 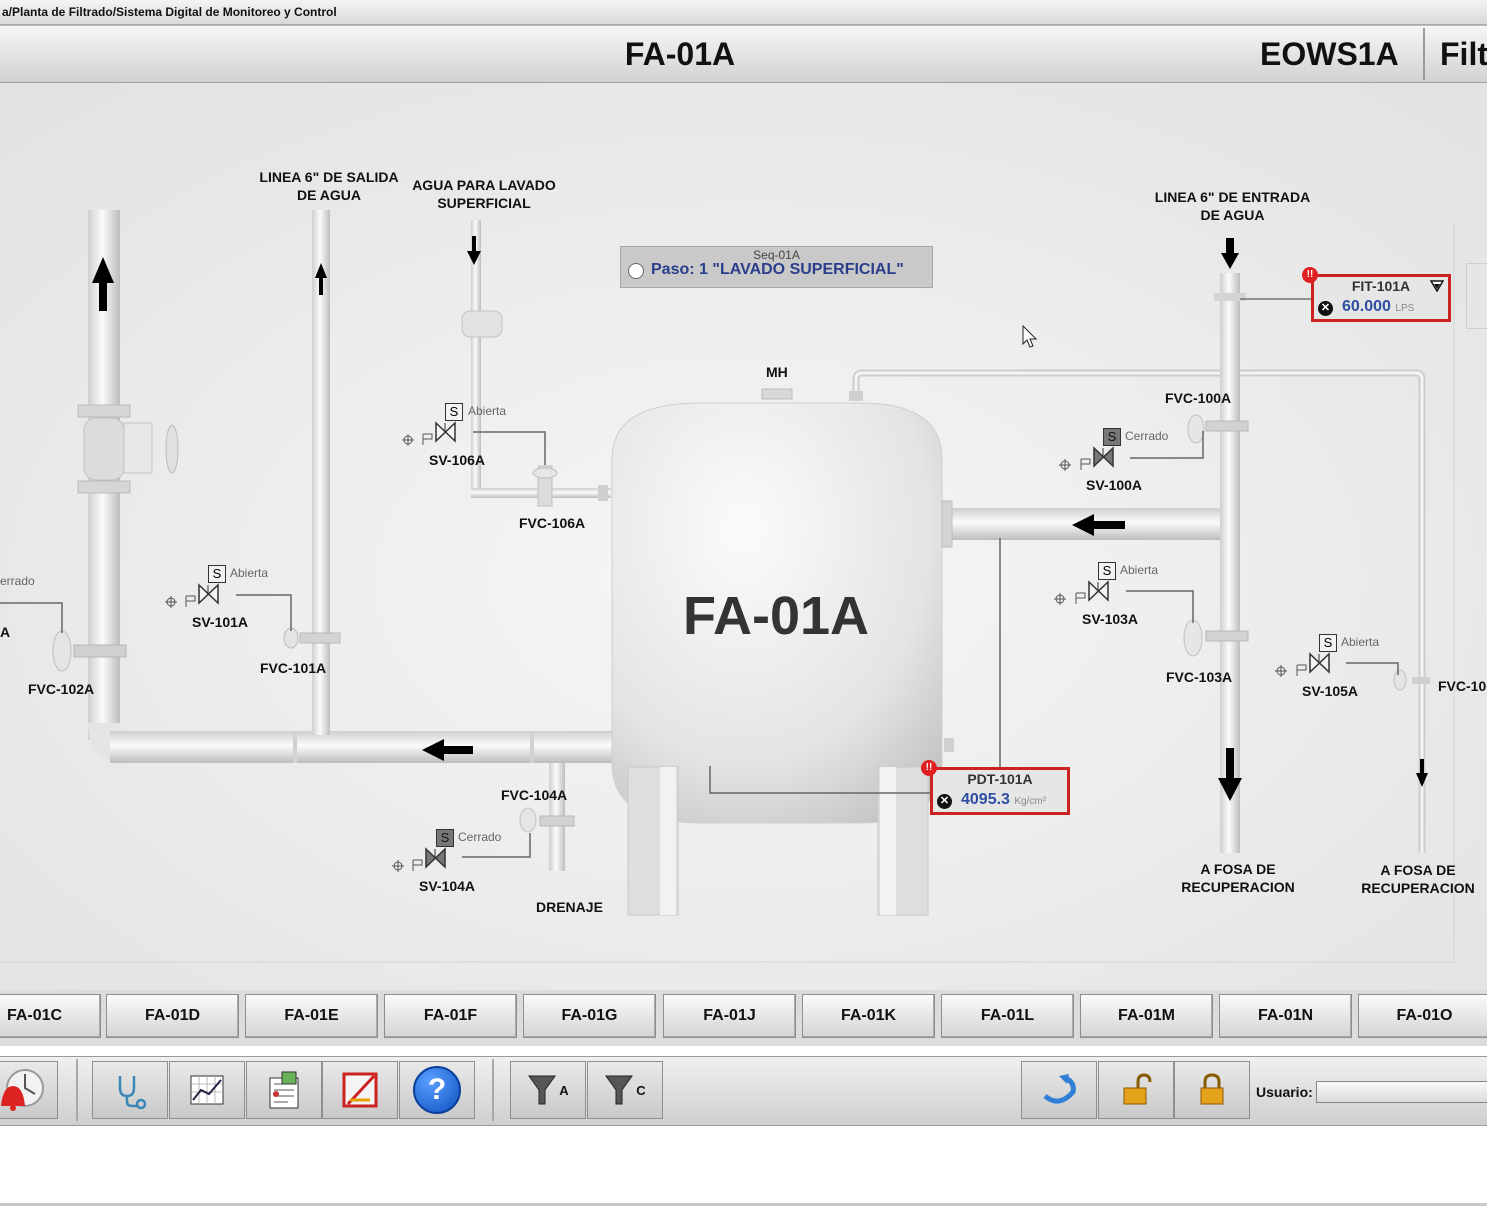 I want to click on filter-a-button: A, so click(x=548, y=1090).